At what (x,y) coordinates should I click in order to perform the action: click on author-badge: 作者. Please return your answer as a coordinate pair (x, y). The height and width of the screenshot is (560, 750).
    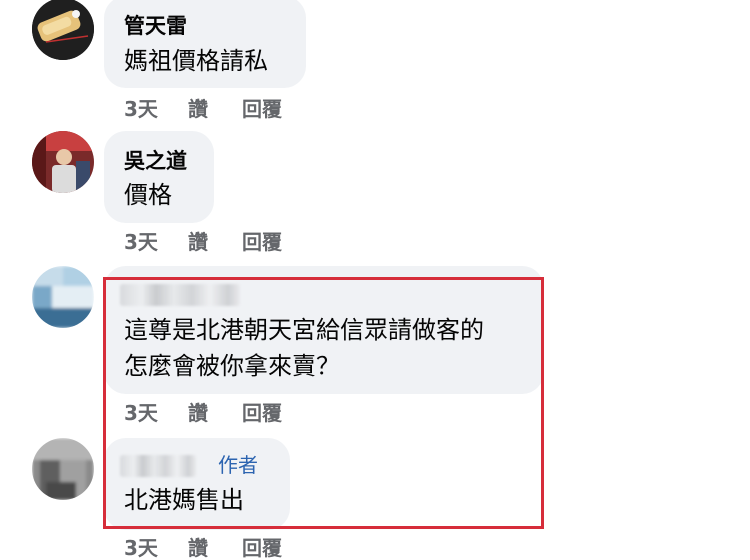
    Looking at the image, I should click on (238, 465).